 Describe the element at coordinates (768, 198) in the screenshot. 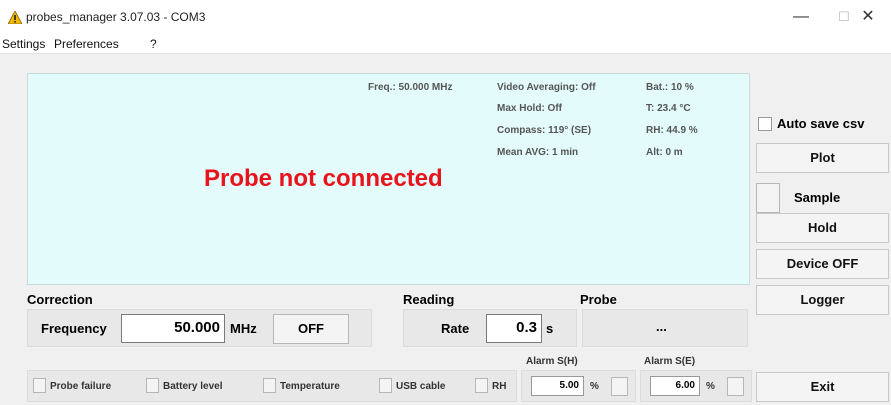

I see `sample-toggle` at that location.